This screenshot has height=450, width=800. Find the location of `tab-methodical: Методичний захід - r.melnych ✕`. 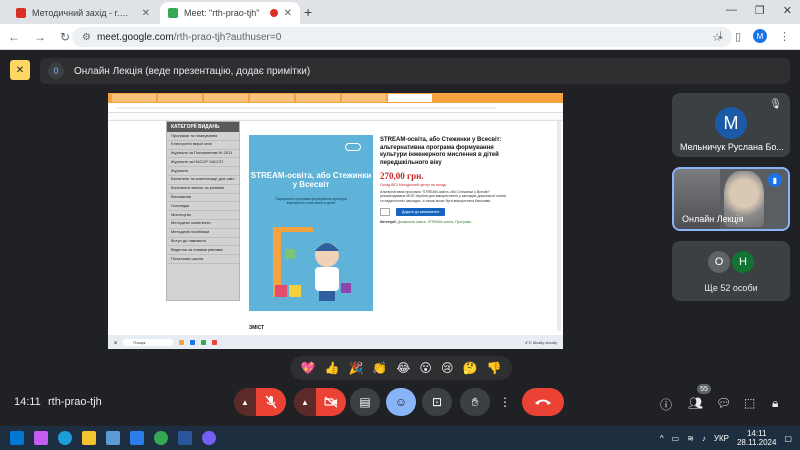

tab-methodical: Методичний захід - r.melnych ✕ is located at coordinates (83, 13).